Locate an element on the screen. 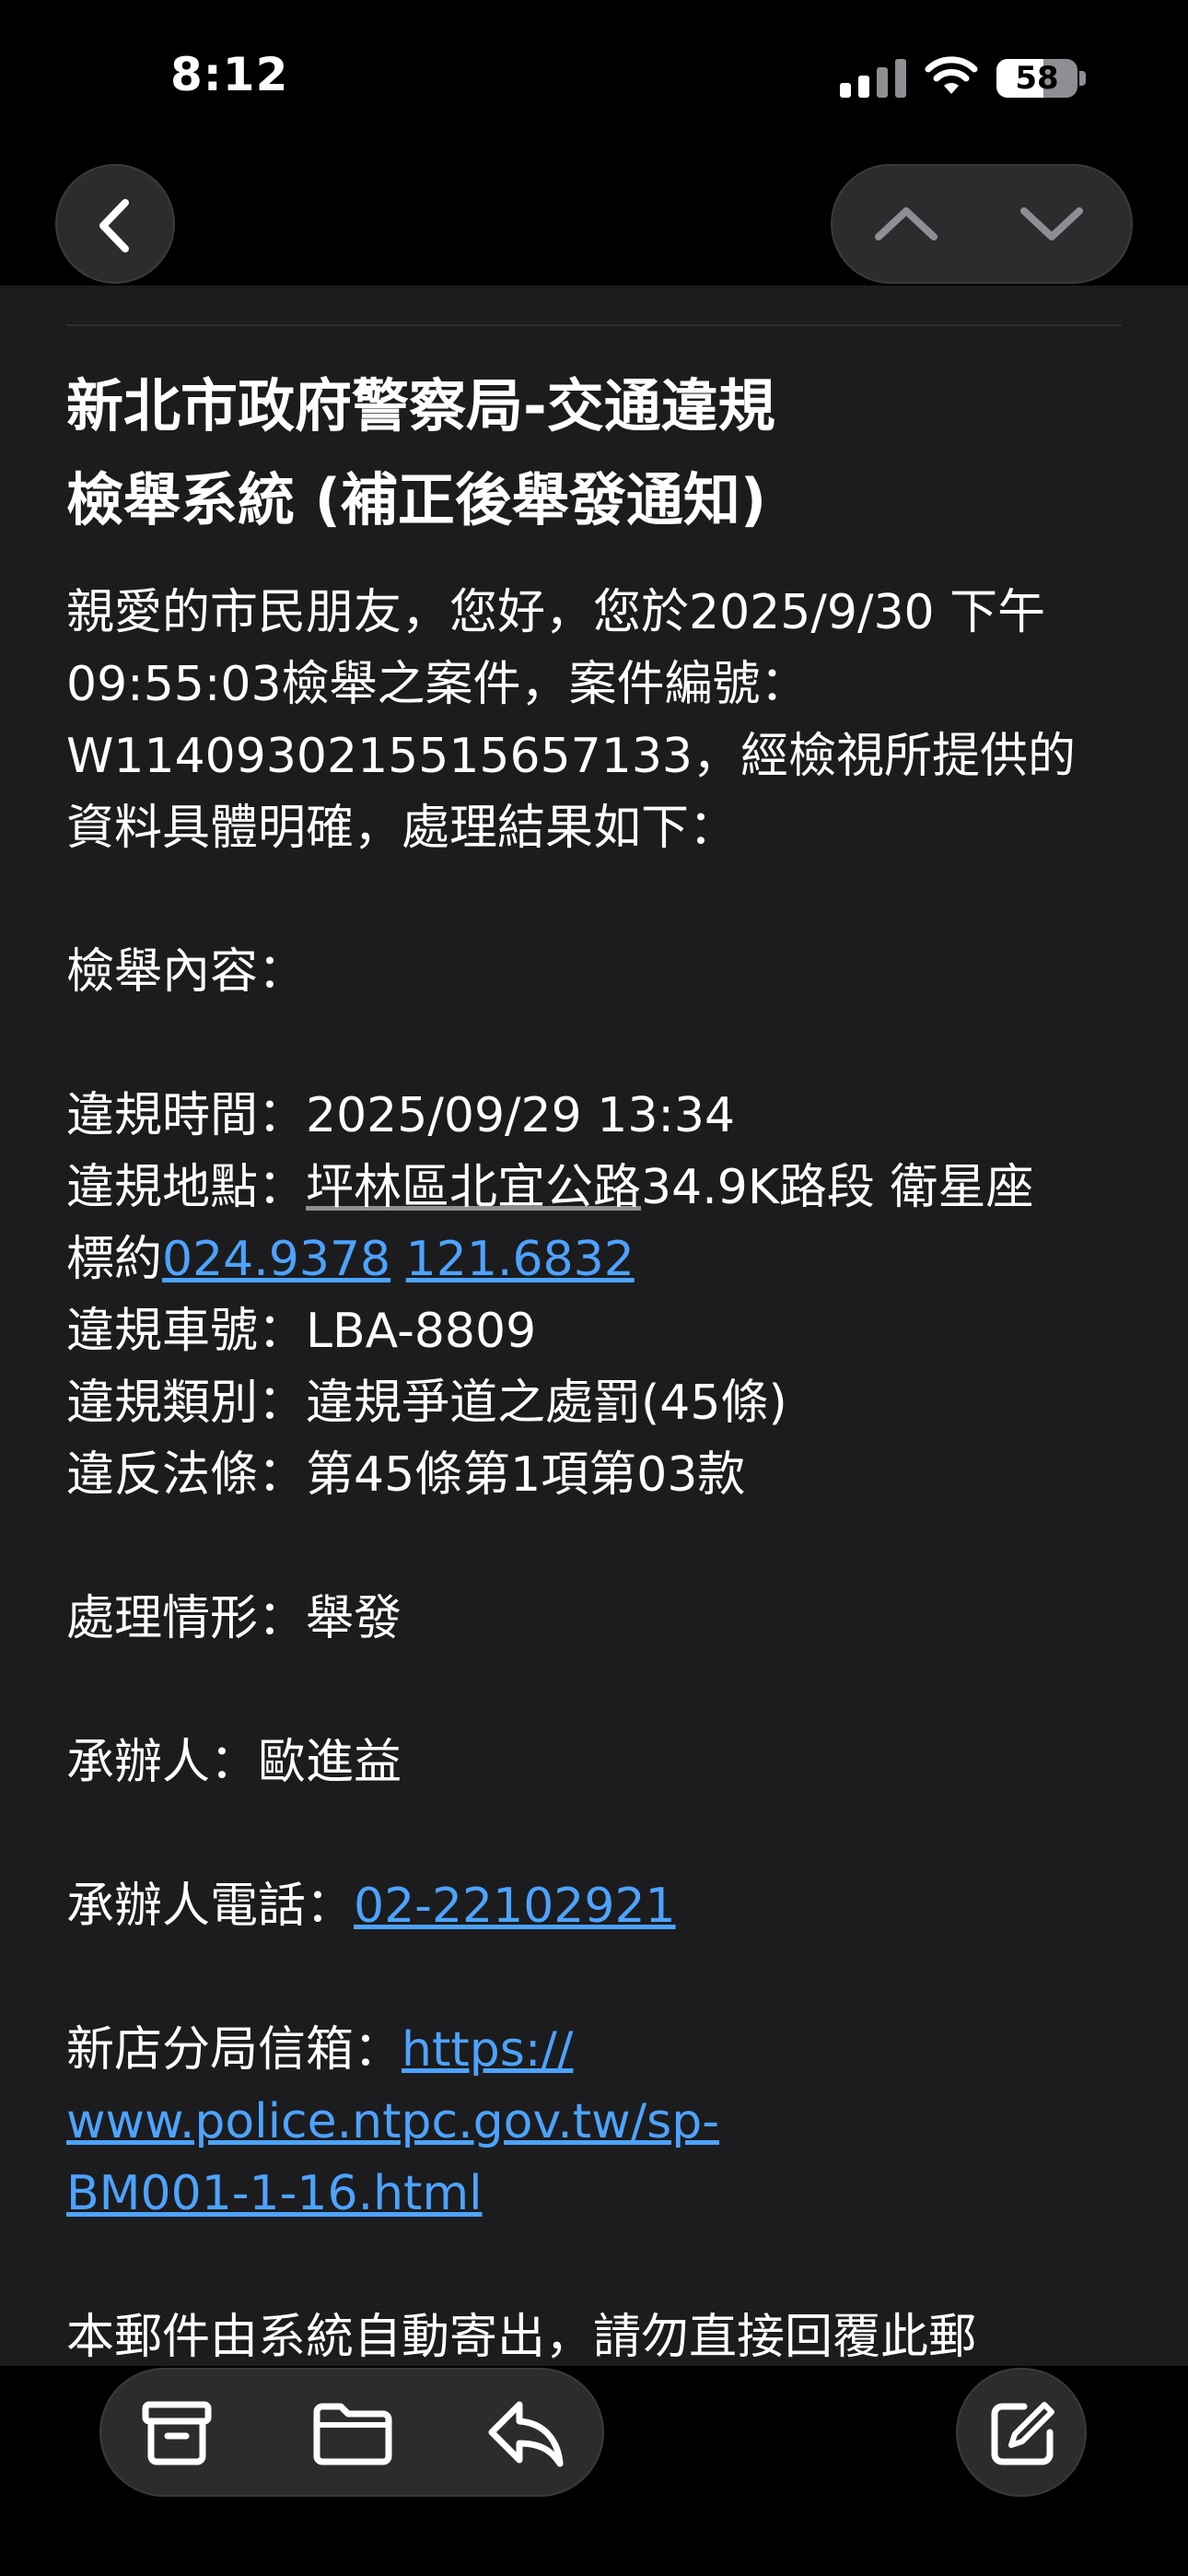 The image size is (1188, 2576). license-plate: 違規車號：LBA-8809 is located at coordinates (301, 1331).